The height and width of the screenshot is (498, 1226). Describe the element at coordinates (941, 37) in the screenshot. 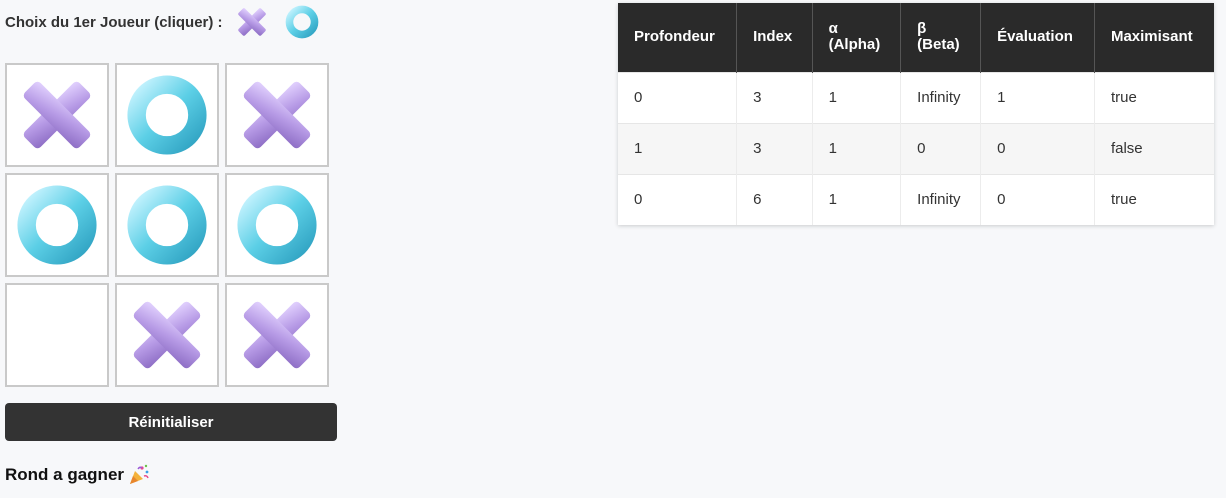

I see `column-header: β (Beta)` at that location.